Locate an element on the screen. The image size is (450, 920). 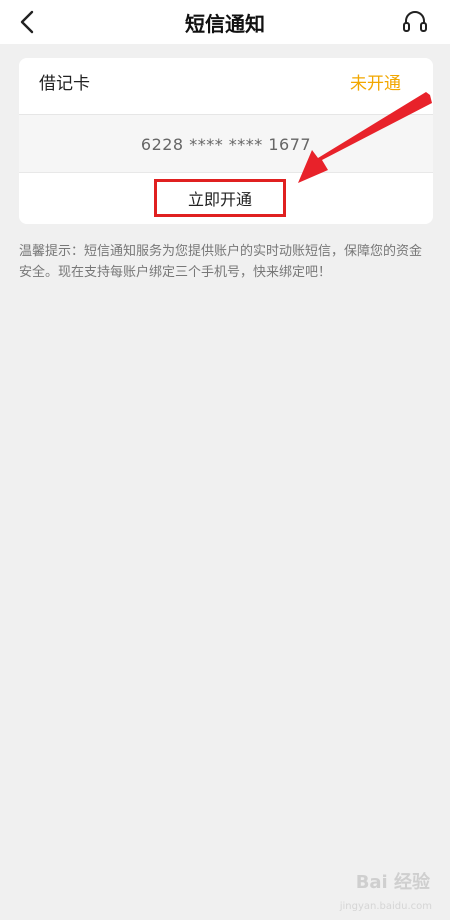
headset-icon is located at coordinates (415, 21).